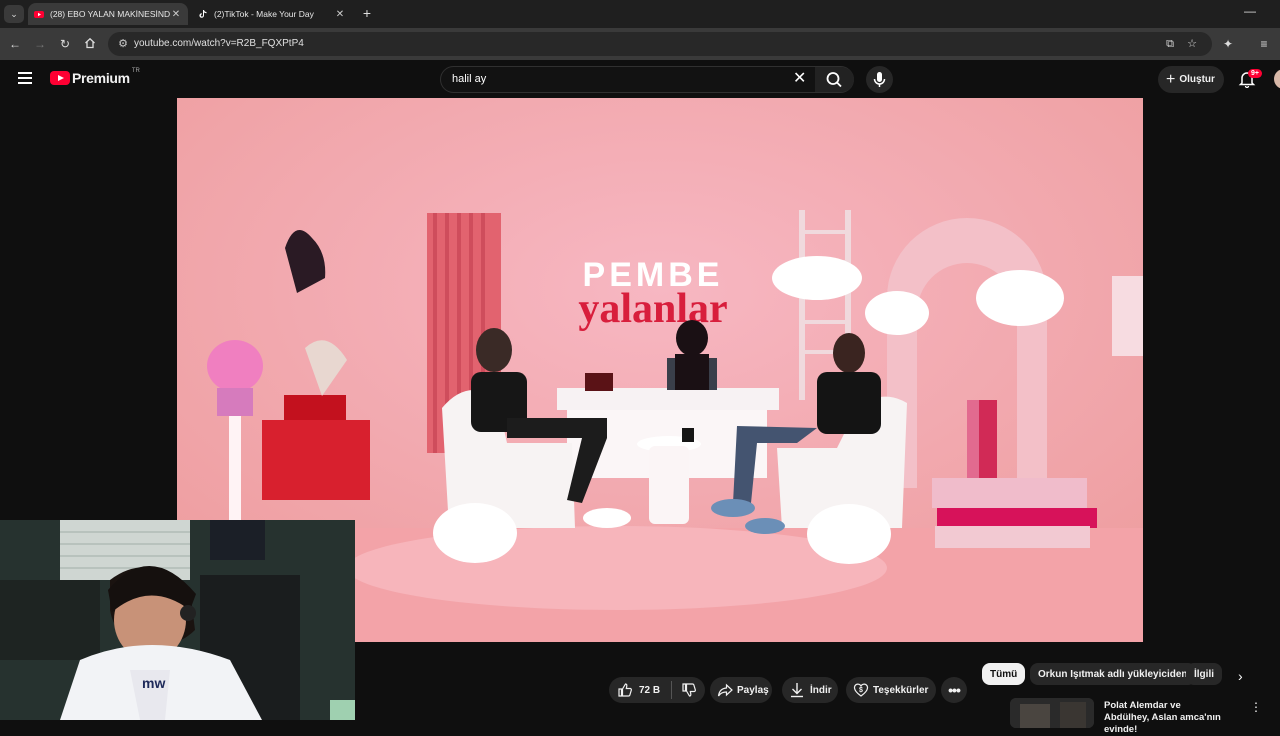 This screenshot has width=1280, height=736. I want to click on search-input: halil ay, so click(469, 79).